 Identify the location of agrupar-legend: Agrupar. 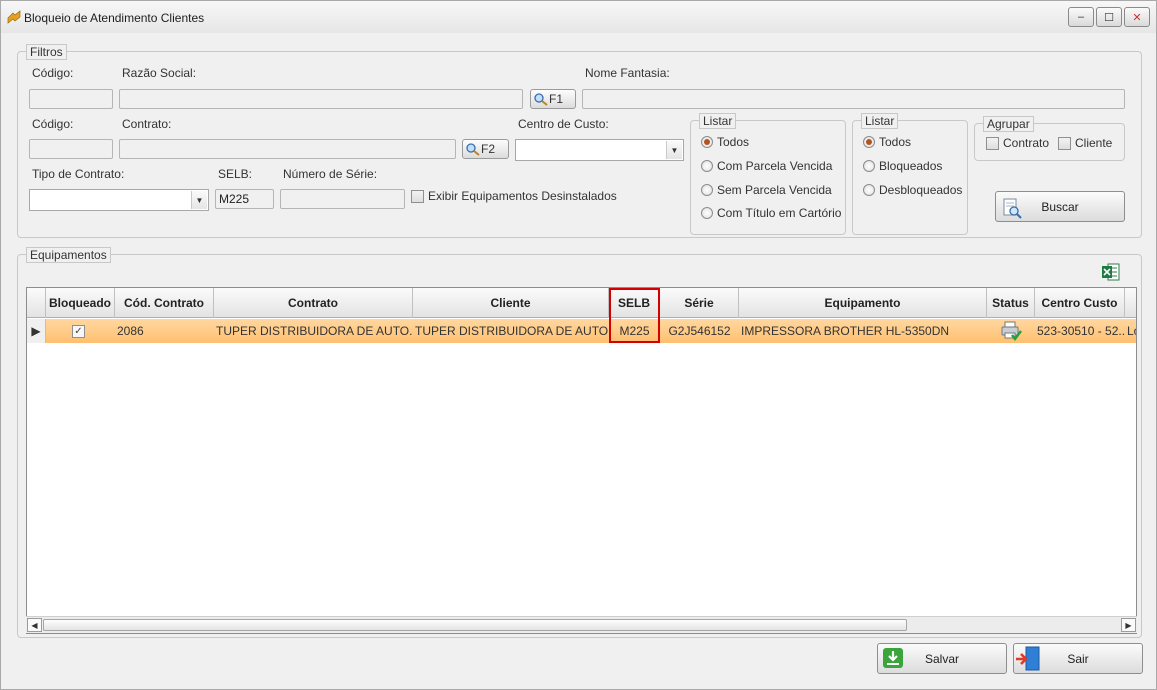
(1008, 124).